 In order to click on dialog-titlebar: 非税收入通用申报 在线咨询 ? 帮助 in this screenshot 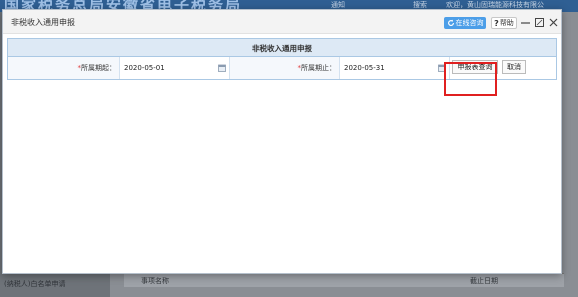, I will do `click(282, 22)`.